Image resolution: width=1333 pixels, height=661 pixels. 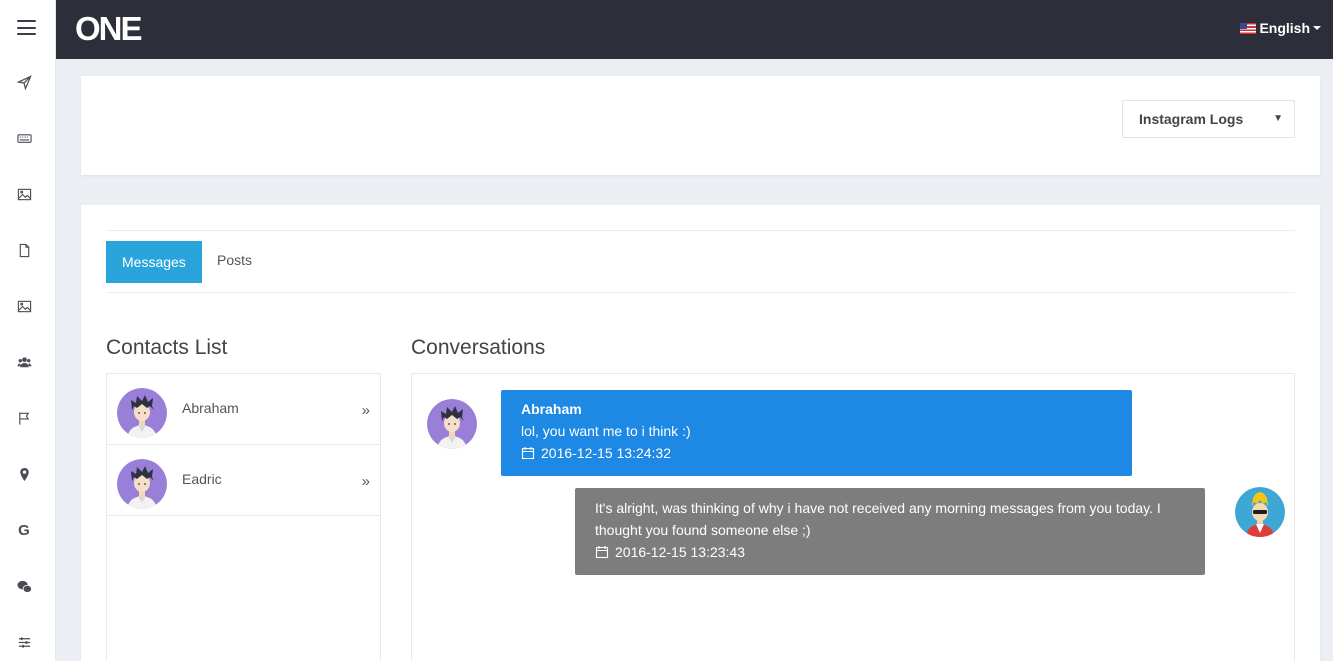 I want to click on contacts-list: Abraham » Eadric », so click(x=243, y=517).